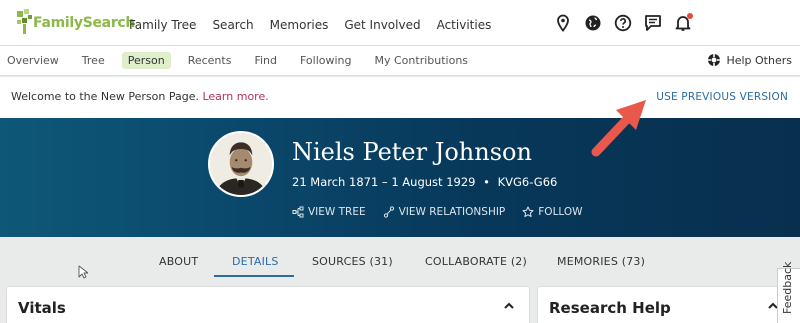  What do you see at coordinates (714, 60) in the screenshot?
I see `lifebuoy-icon` at bounding box center [714, 60].